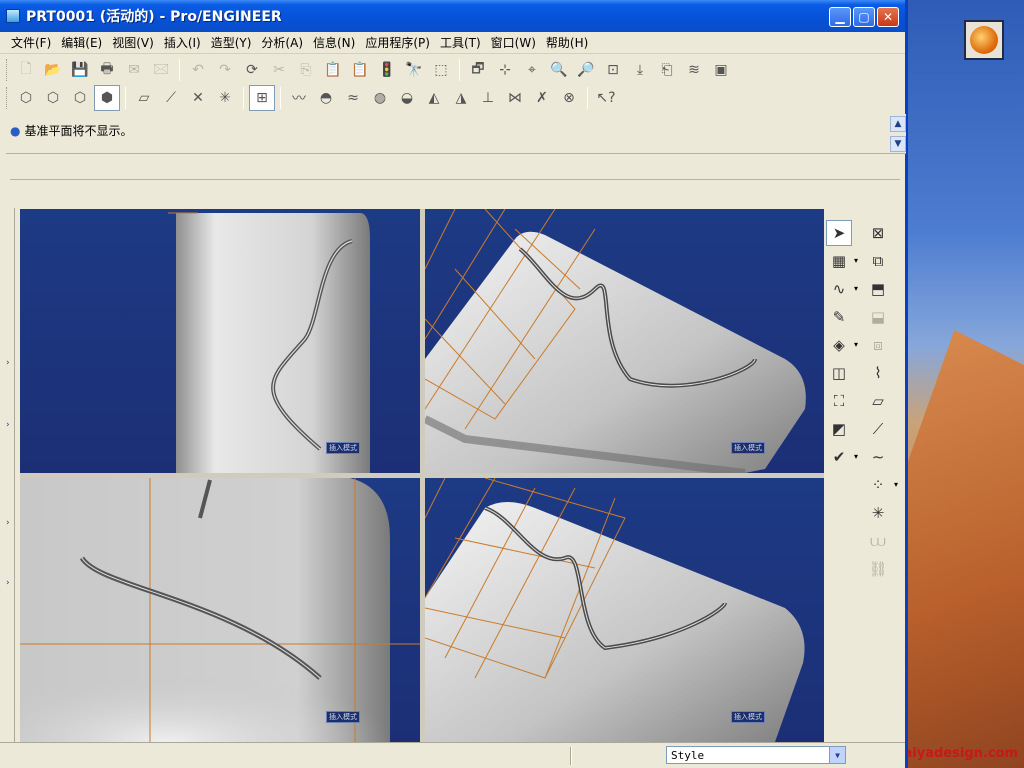  What do you see at coordinates (878, 317) in the screenshot?
I see `draft-feature-icon: ⬓` at bounding box center [878, 317].